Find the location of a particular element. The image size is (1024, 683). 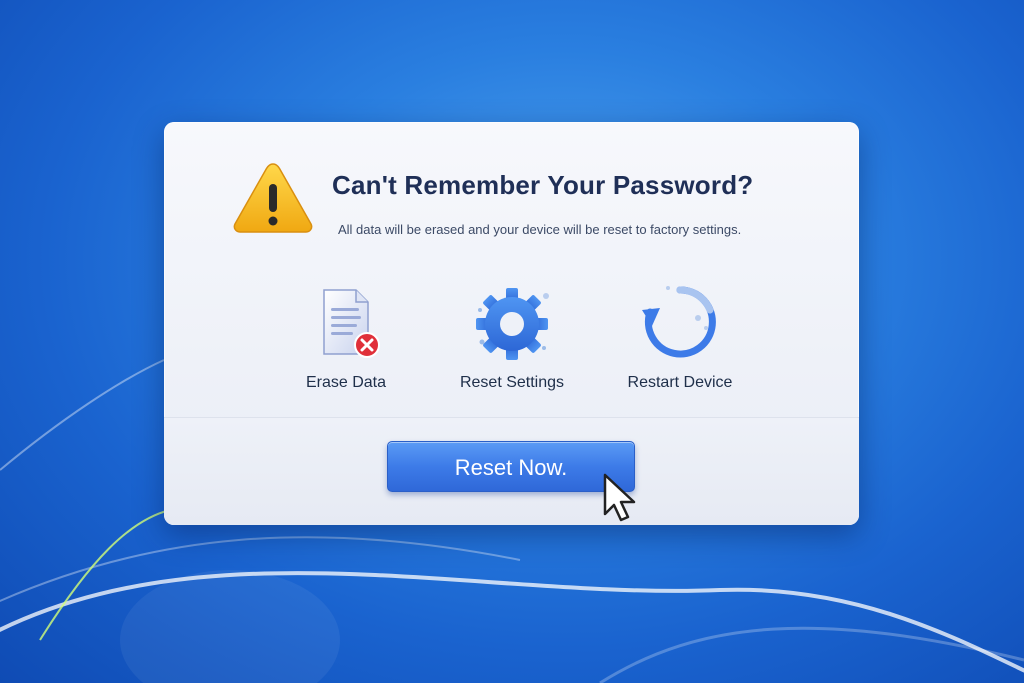

restart-arrows-icon is located at coordinates (679, 322).